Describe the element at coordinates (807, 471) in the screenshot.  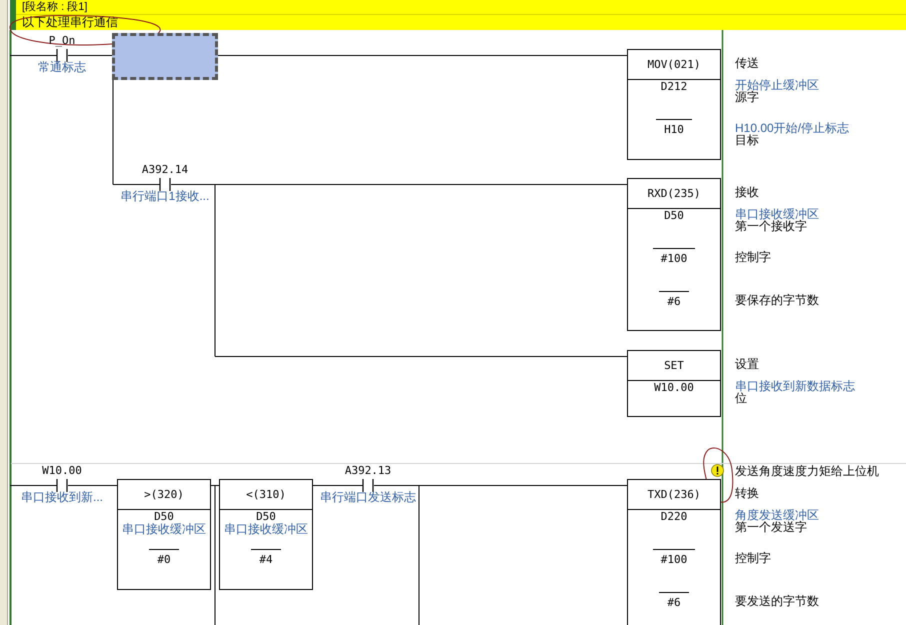
I see `rung-comment: 发送角度速度力矩给上位机` at that location.